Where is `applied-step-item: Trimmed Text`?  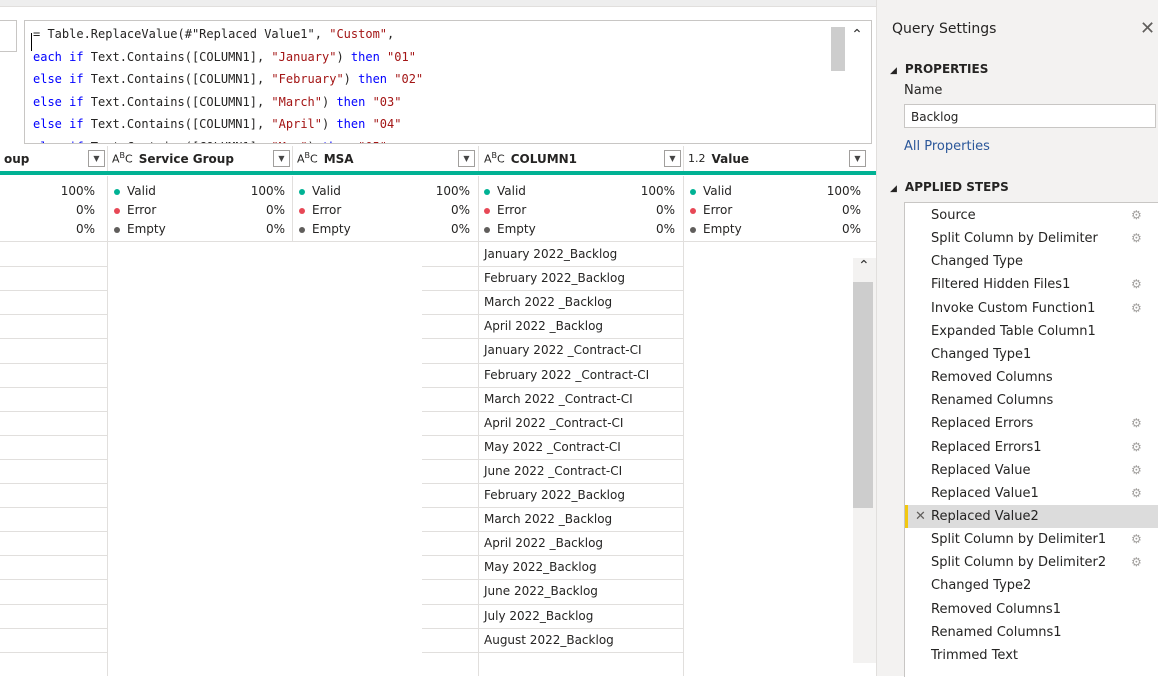
applied-step-item: Trimmed Text is located at coordinates (1031, 655).